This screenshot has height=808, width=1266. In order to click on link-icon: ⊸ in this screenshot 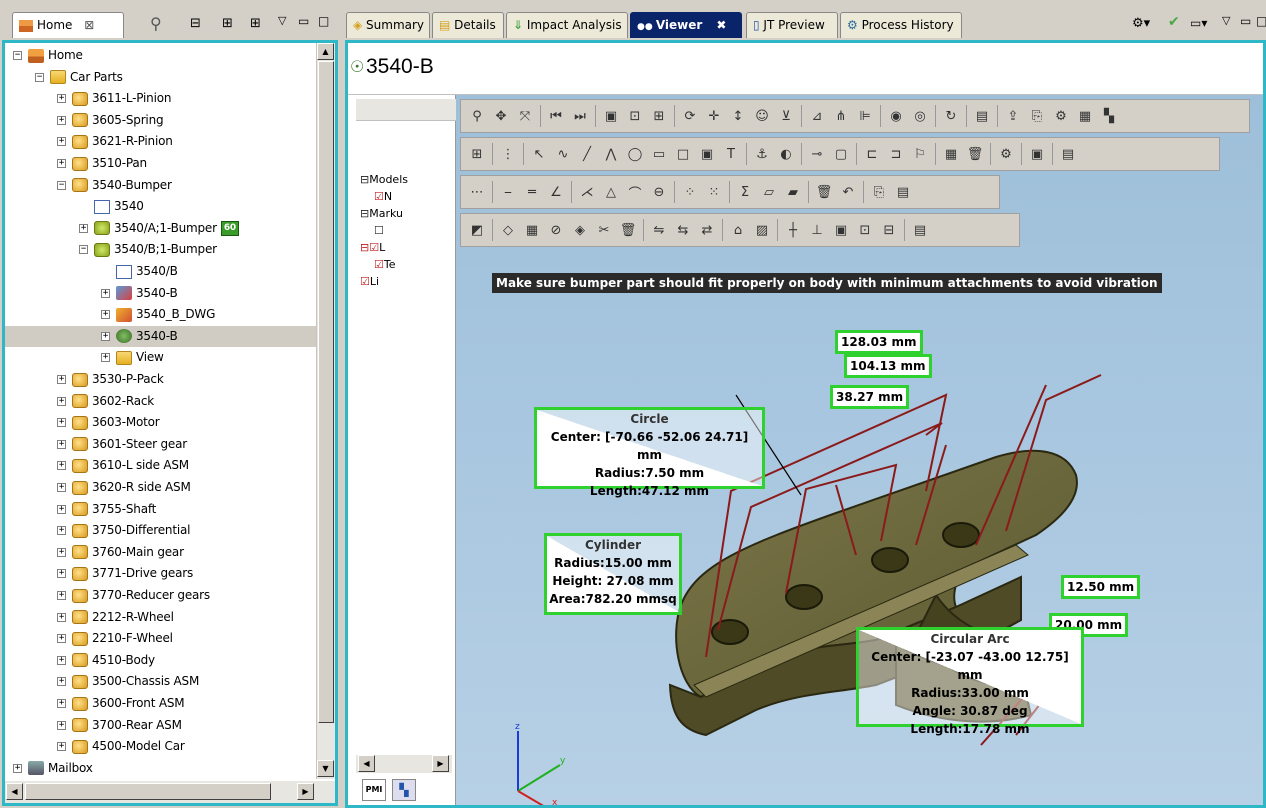, I will do `click(817, 154)`.